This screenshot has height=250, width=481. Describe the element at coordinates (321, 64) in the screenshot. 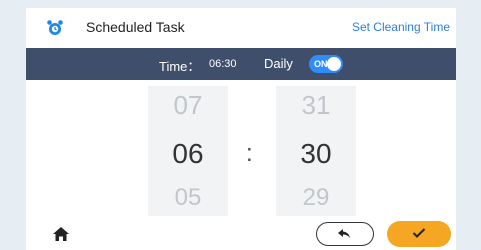

I see `toggle-state-text: ON` at that location.